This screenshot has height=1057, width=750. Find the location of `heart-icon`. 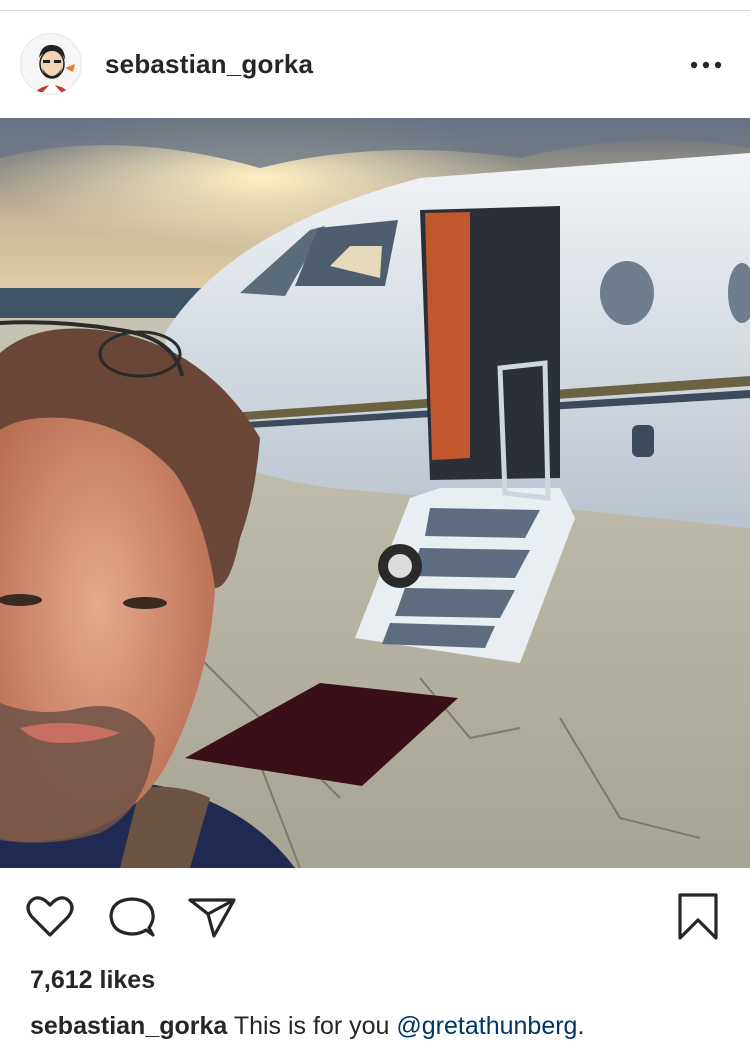

heart-icon is located at coordinates (50, 917).